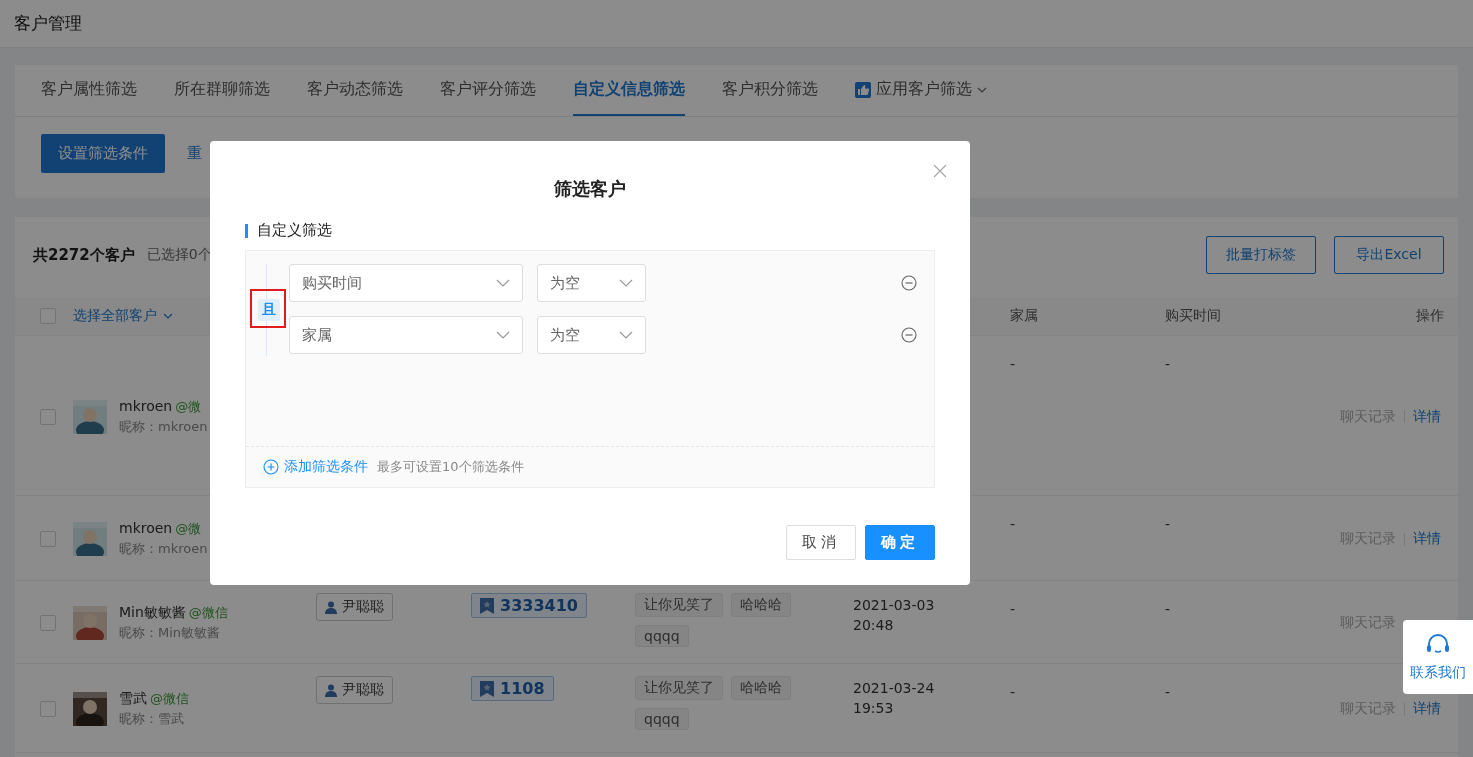 The image size is (1473, 757). What do you see at coordinates (629, 90) in the screenshot?
I see `filter-tab: 自定义信息筛选` at bounding box center [629, 90].